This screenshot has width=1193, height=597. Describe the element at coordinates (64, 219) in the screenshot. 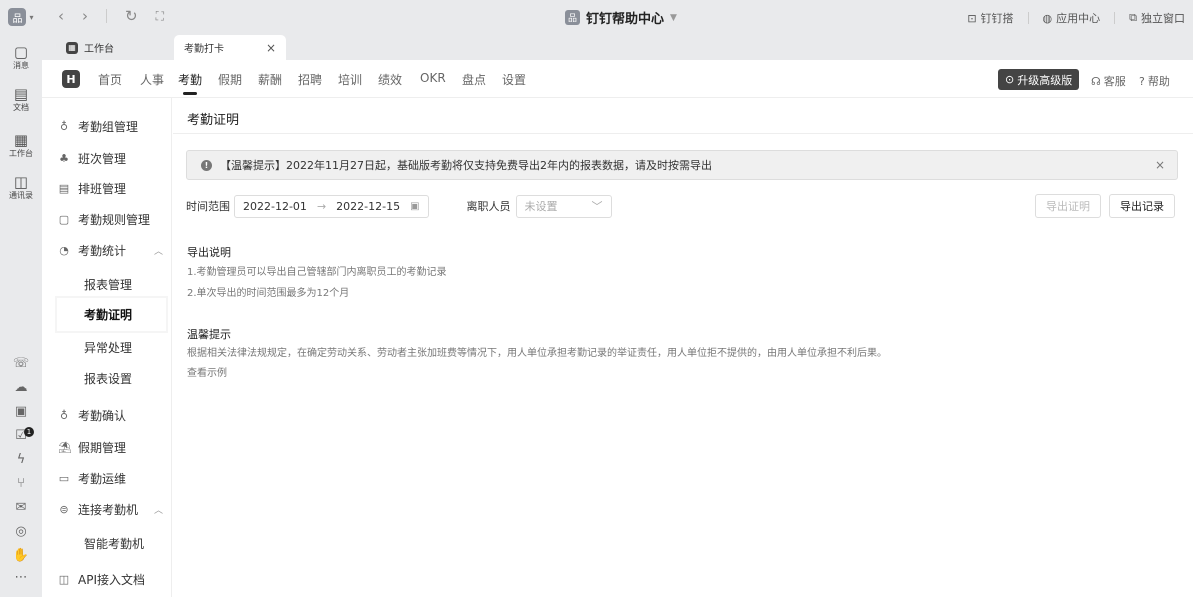

I see `rules-icon: ▢` at that location.